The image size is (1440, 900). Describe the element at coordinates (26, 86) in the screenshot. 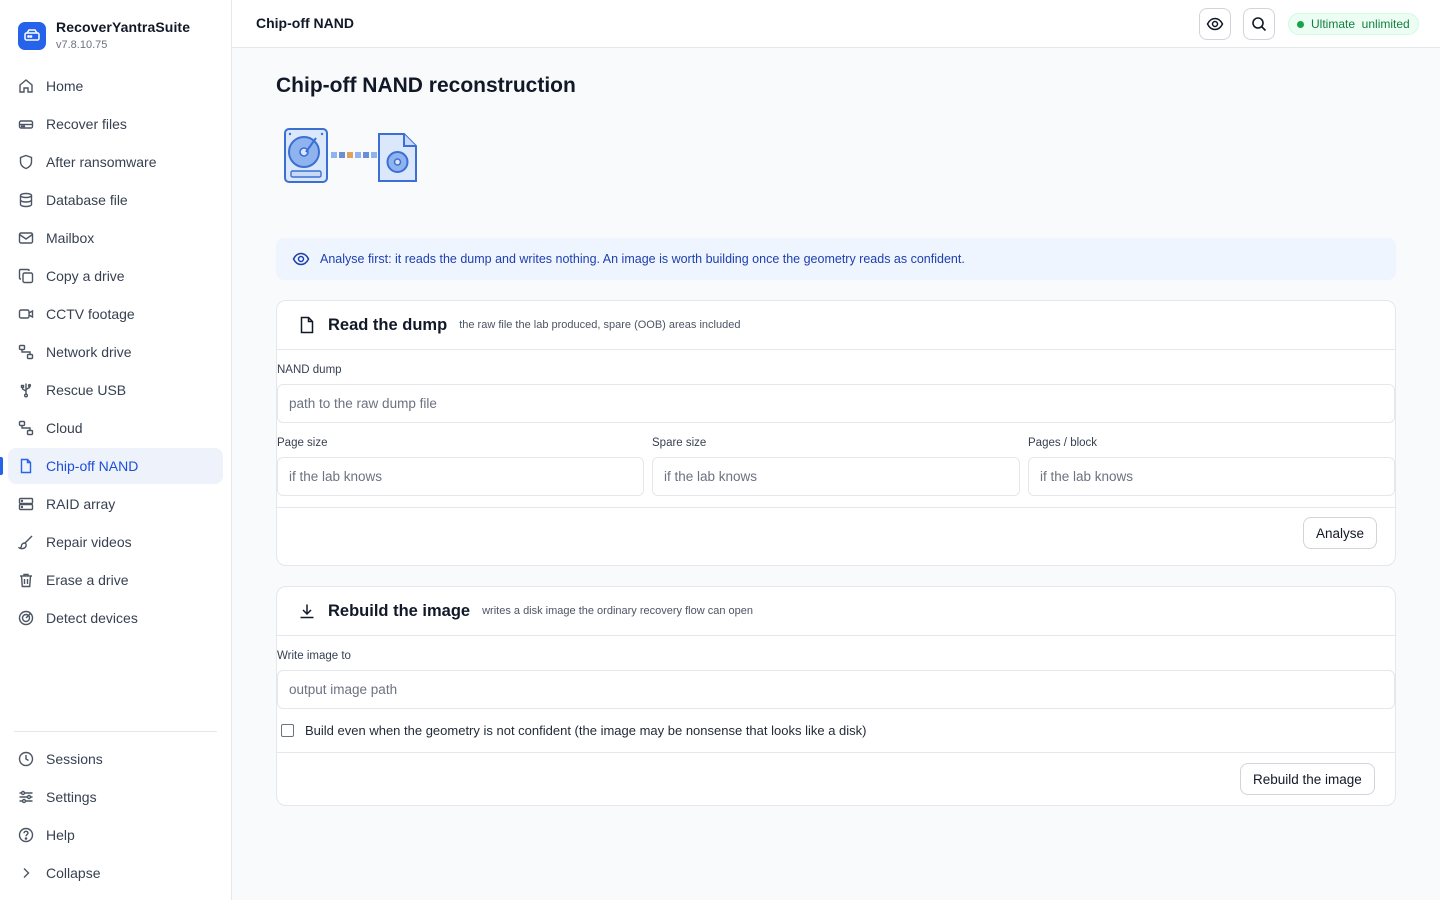

I see `home-icon` at that location.